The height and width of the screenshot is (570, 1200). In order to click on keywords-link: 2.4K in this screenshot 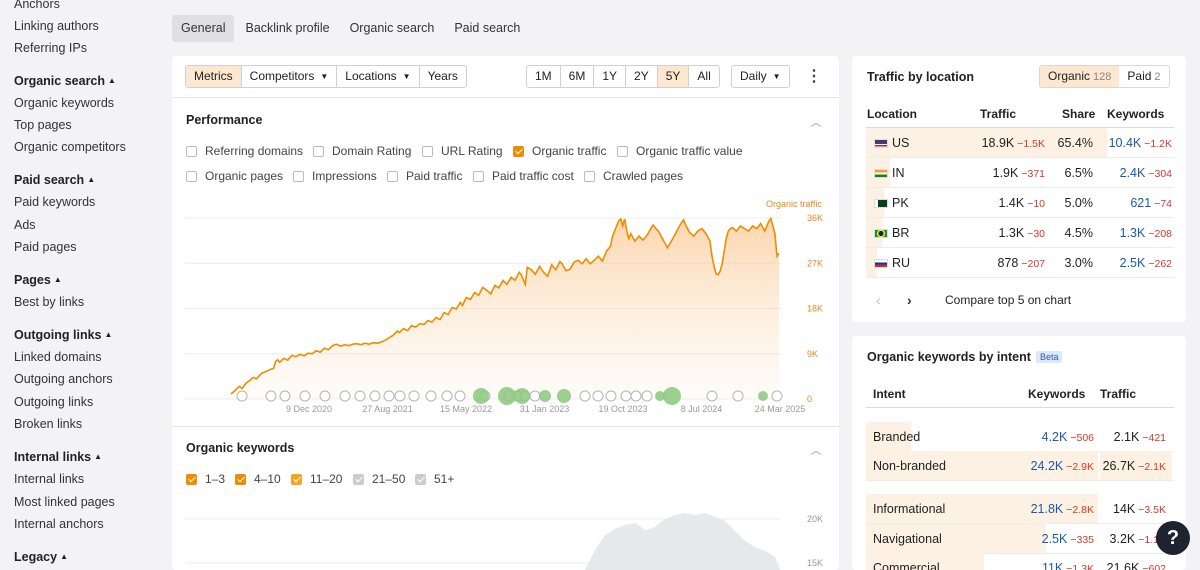, I will do `click(1133, 173)`.